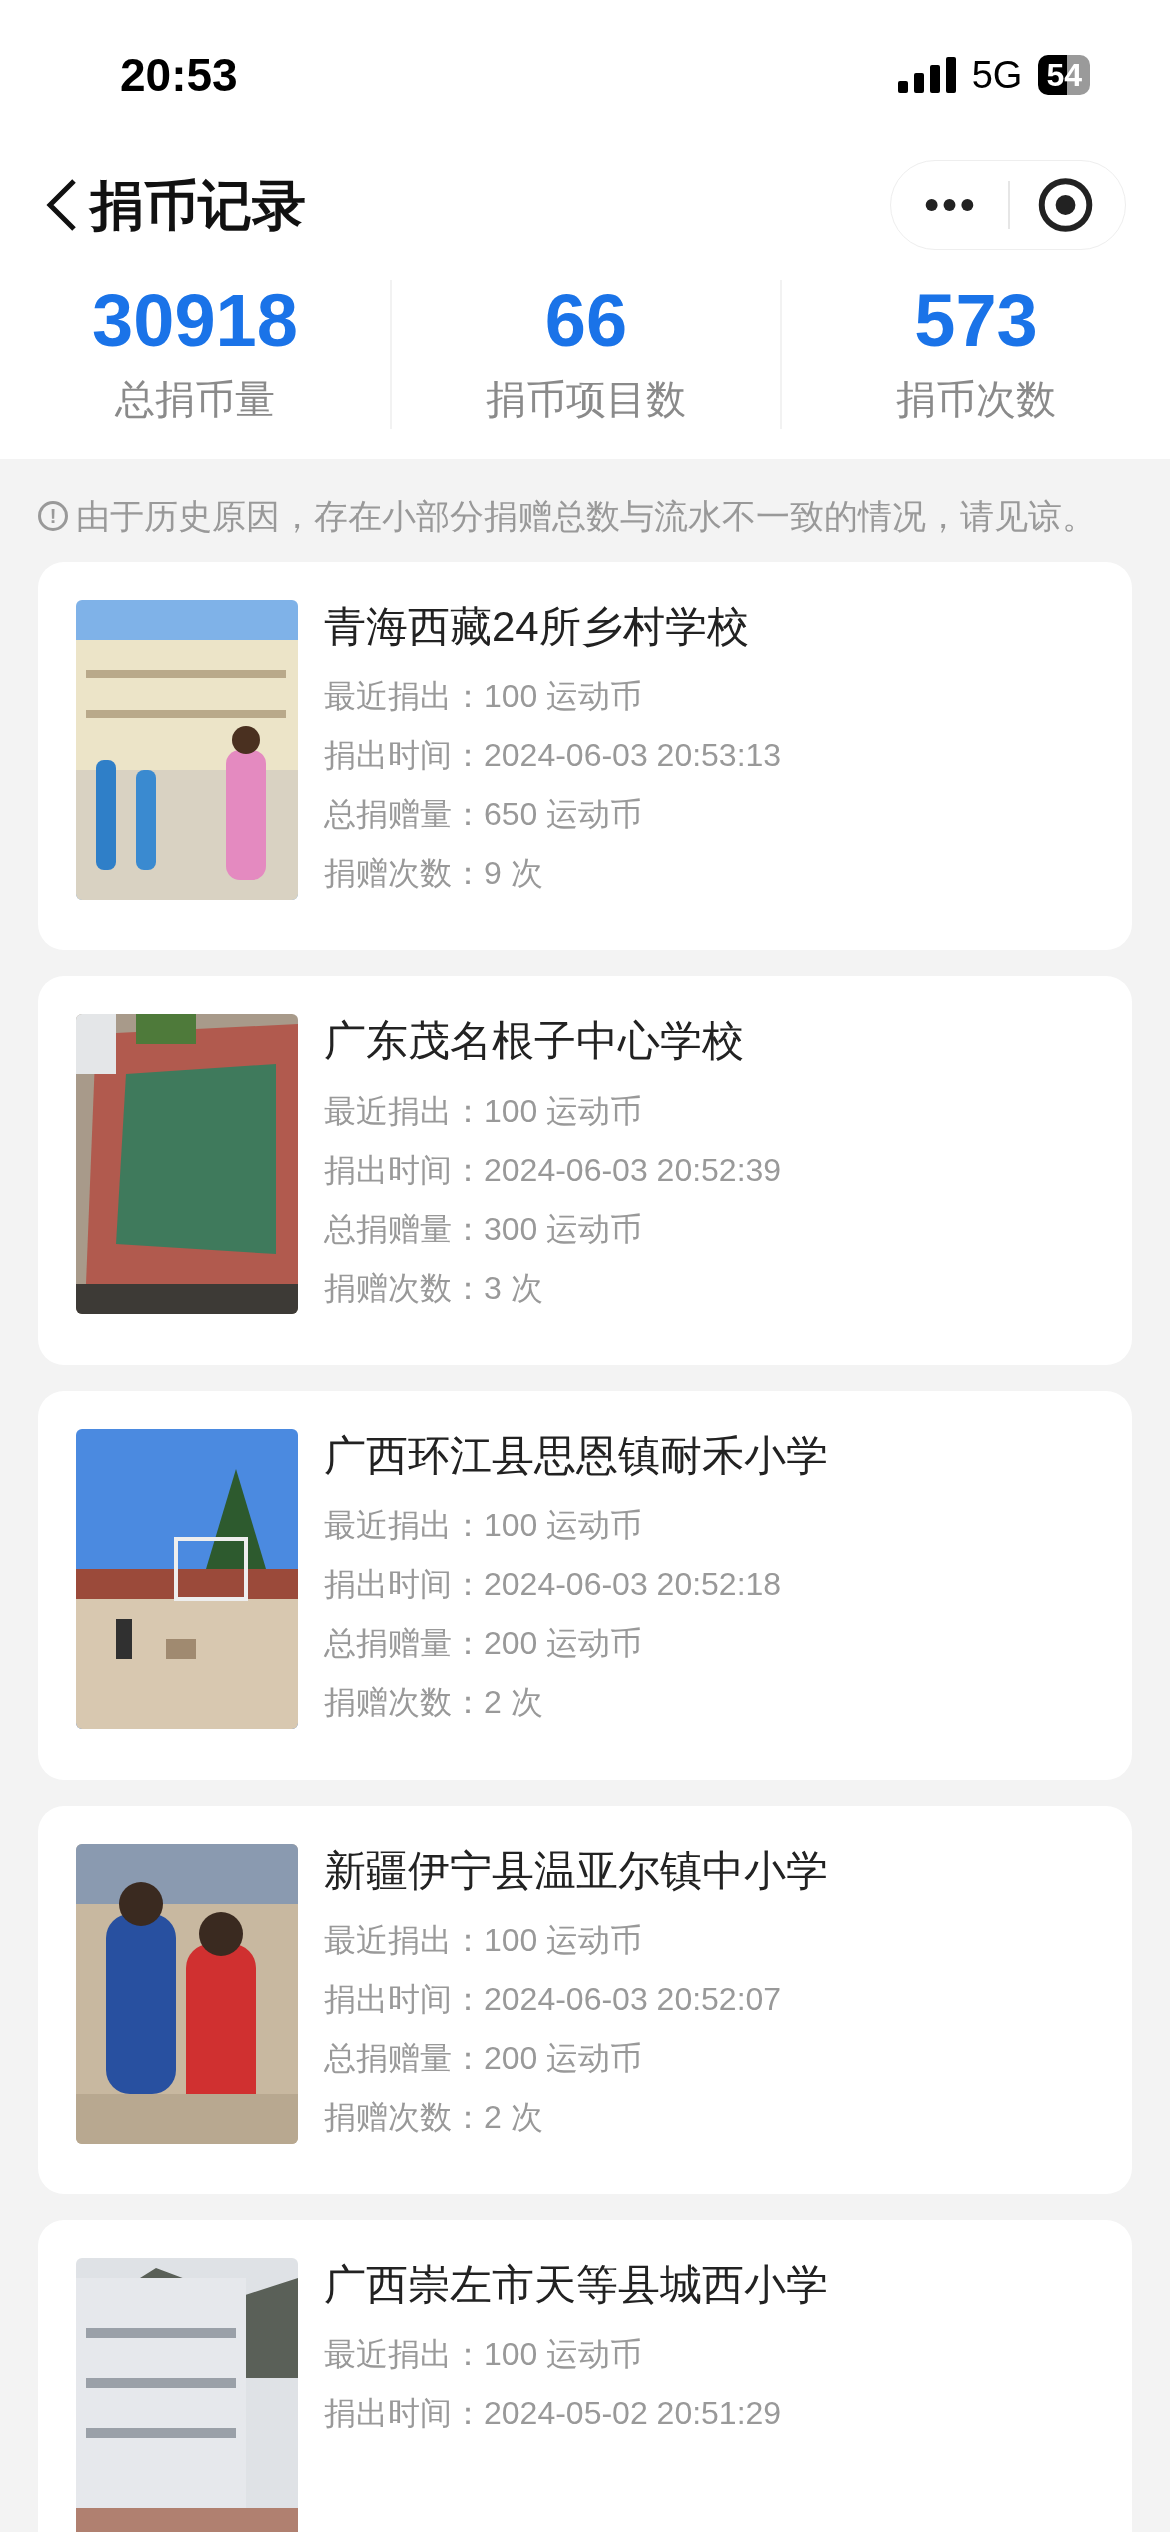  What do you see at coordinates (976, 321) in the screenshot?
I see `stat-value: 573` at bounding box center [976, 321].